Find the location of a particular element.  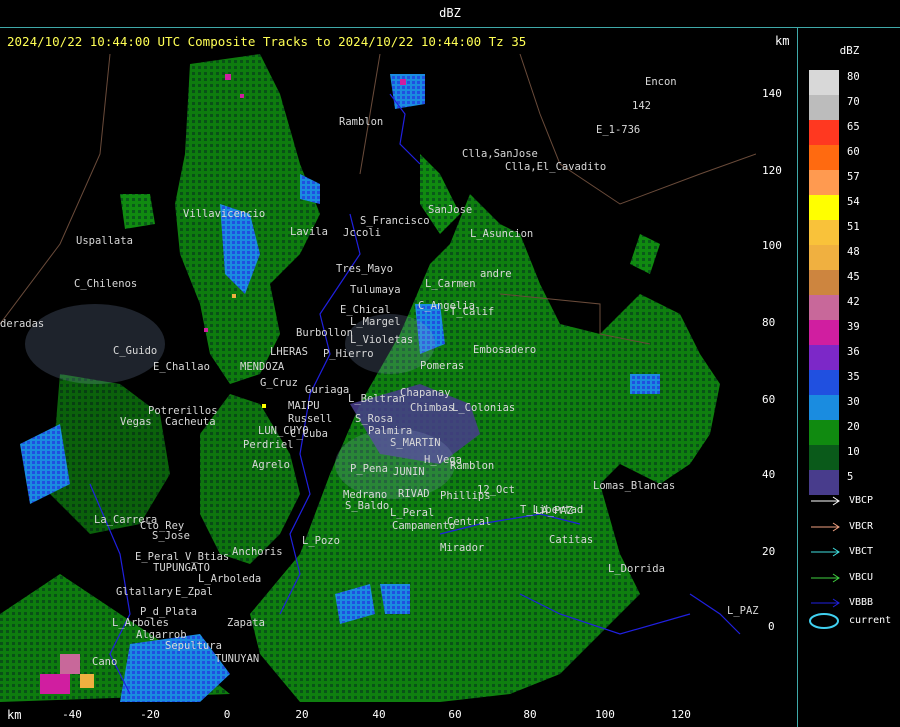

x-tick-label: -20 is located at coordinates (150, 714).